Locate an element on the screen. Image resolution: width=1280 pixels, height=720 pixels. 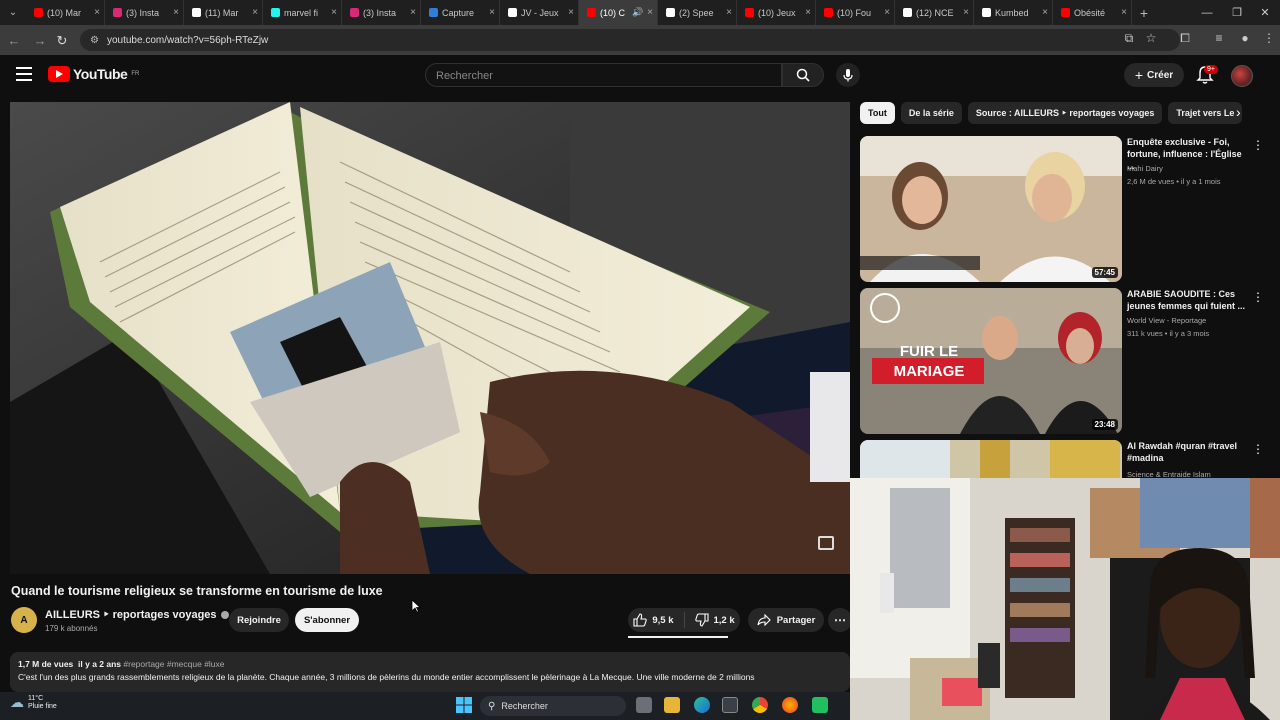
video-duration: 23:48 is located at coordinates (1104, 424).